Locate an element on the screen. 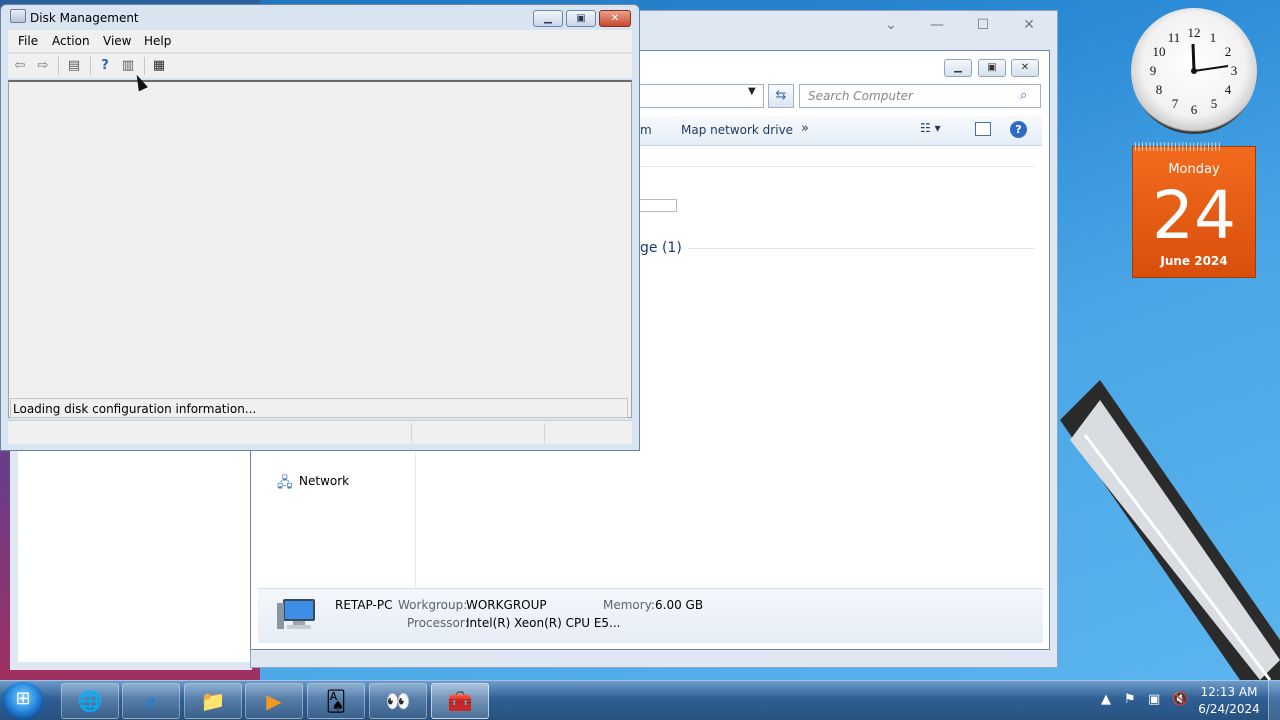 The image size is (1280, 720). minimize-icon: — is located at coordinates (937, 25).